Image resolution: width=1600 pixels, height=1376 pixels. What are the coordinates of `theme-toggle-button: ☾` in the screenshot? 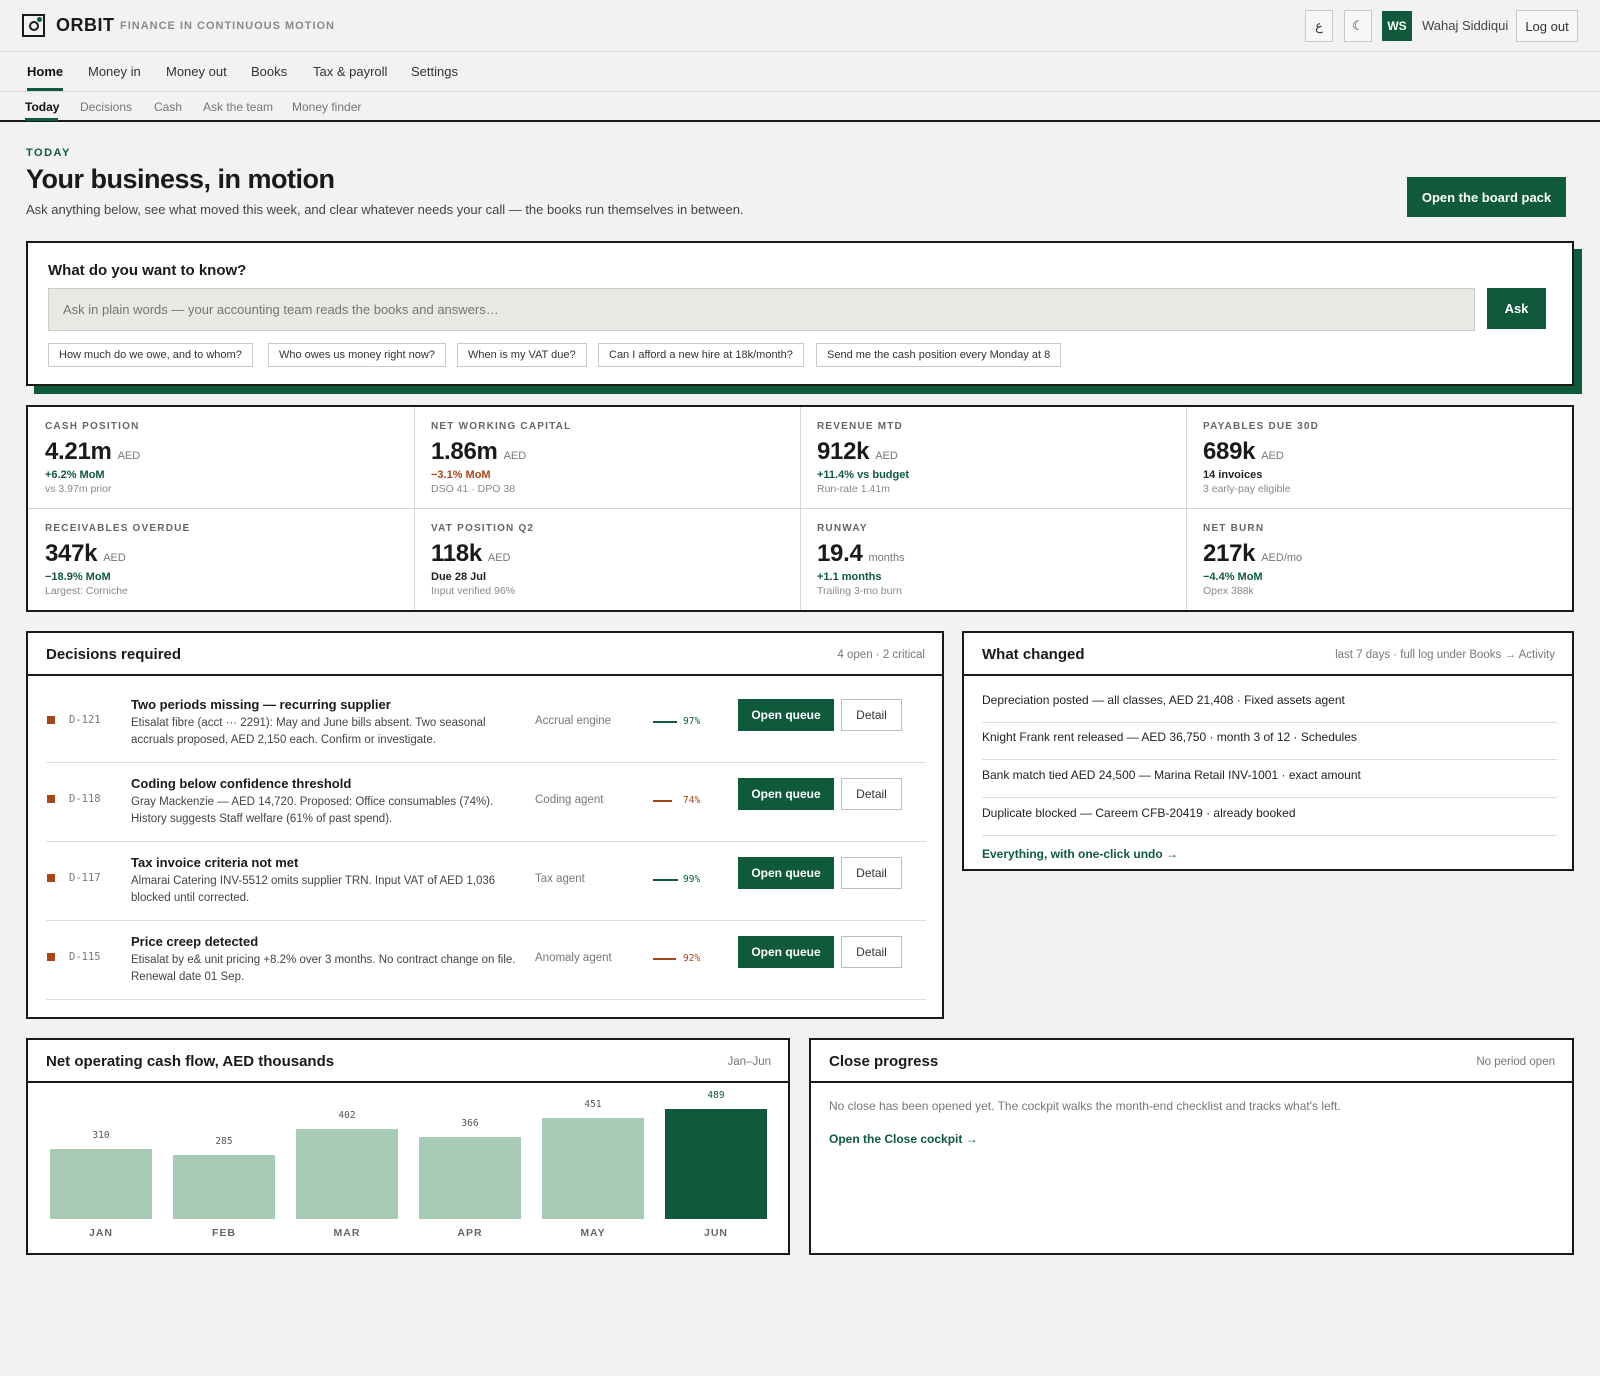 It's located at (1358, 26).